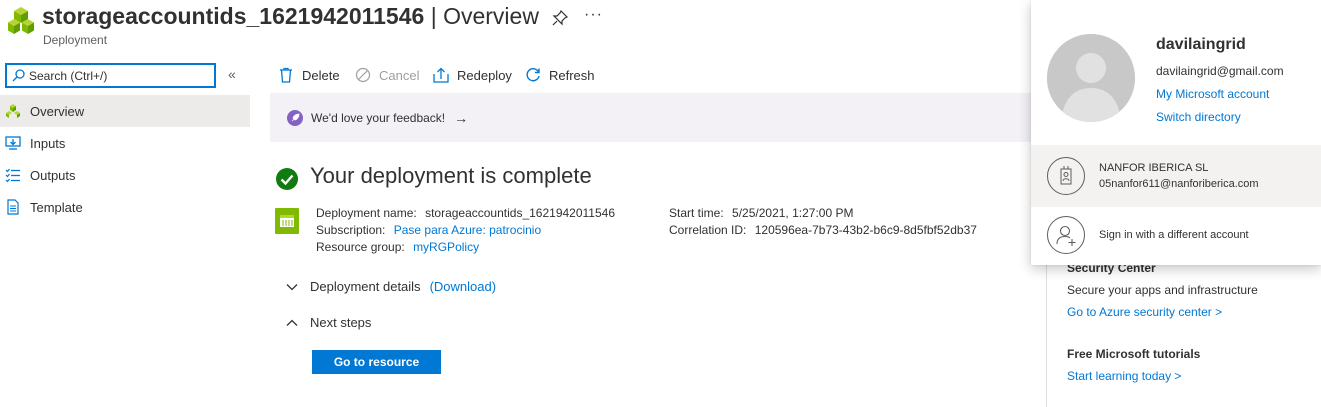 The width and height of the screenshot is (1321, 407). Describe the element at coordinates (18, 75) in the screenshot. I see `search-icon` at that location.